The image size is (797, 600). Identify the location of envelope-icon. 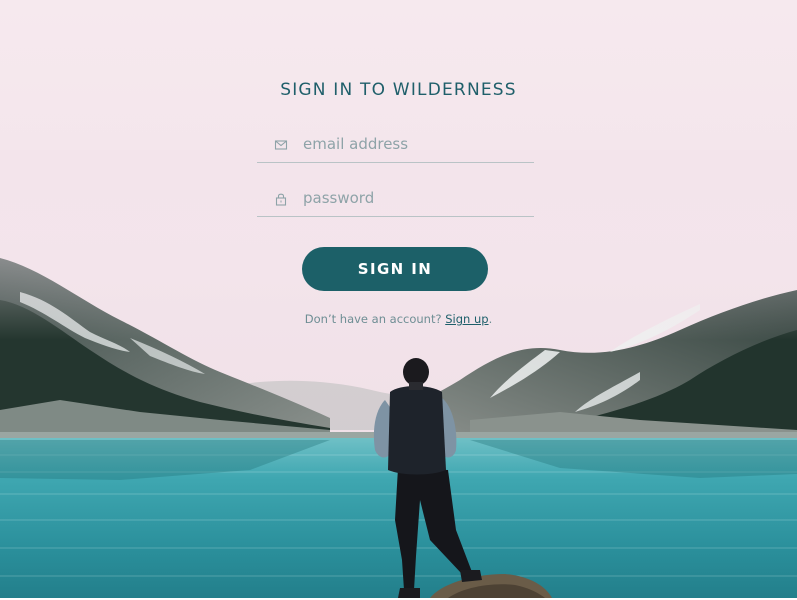
(281, 144).